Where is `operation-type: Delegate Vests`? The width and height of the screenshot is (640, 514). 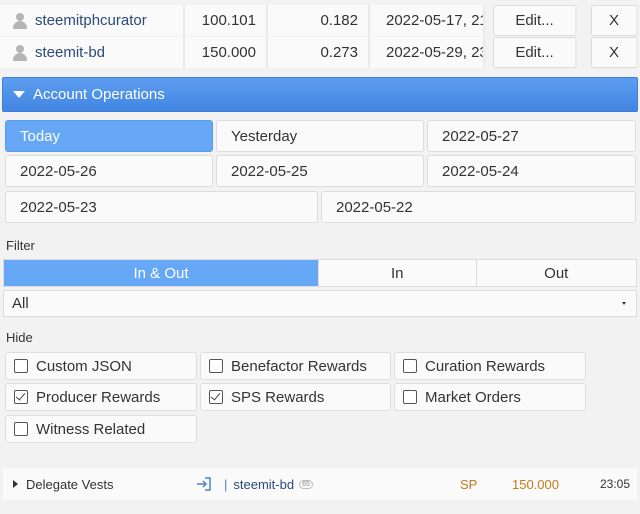
operation-type: Delegate Vests is located at coordinates (70, 484).